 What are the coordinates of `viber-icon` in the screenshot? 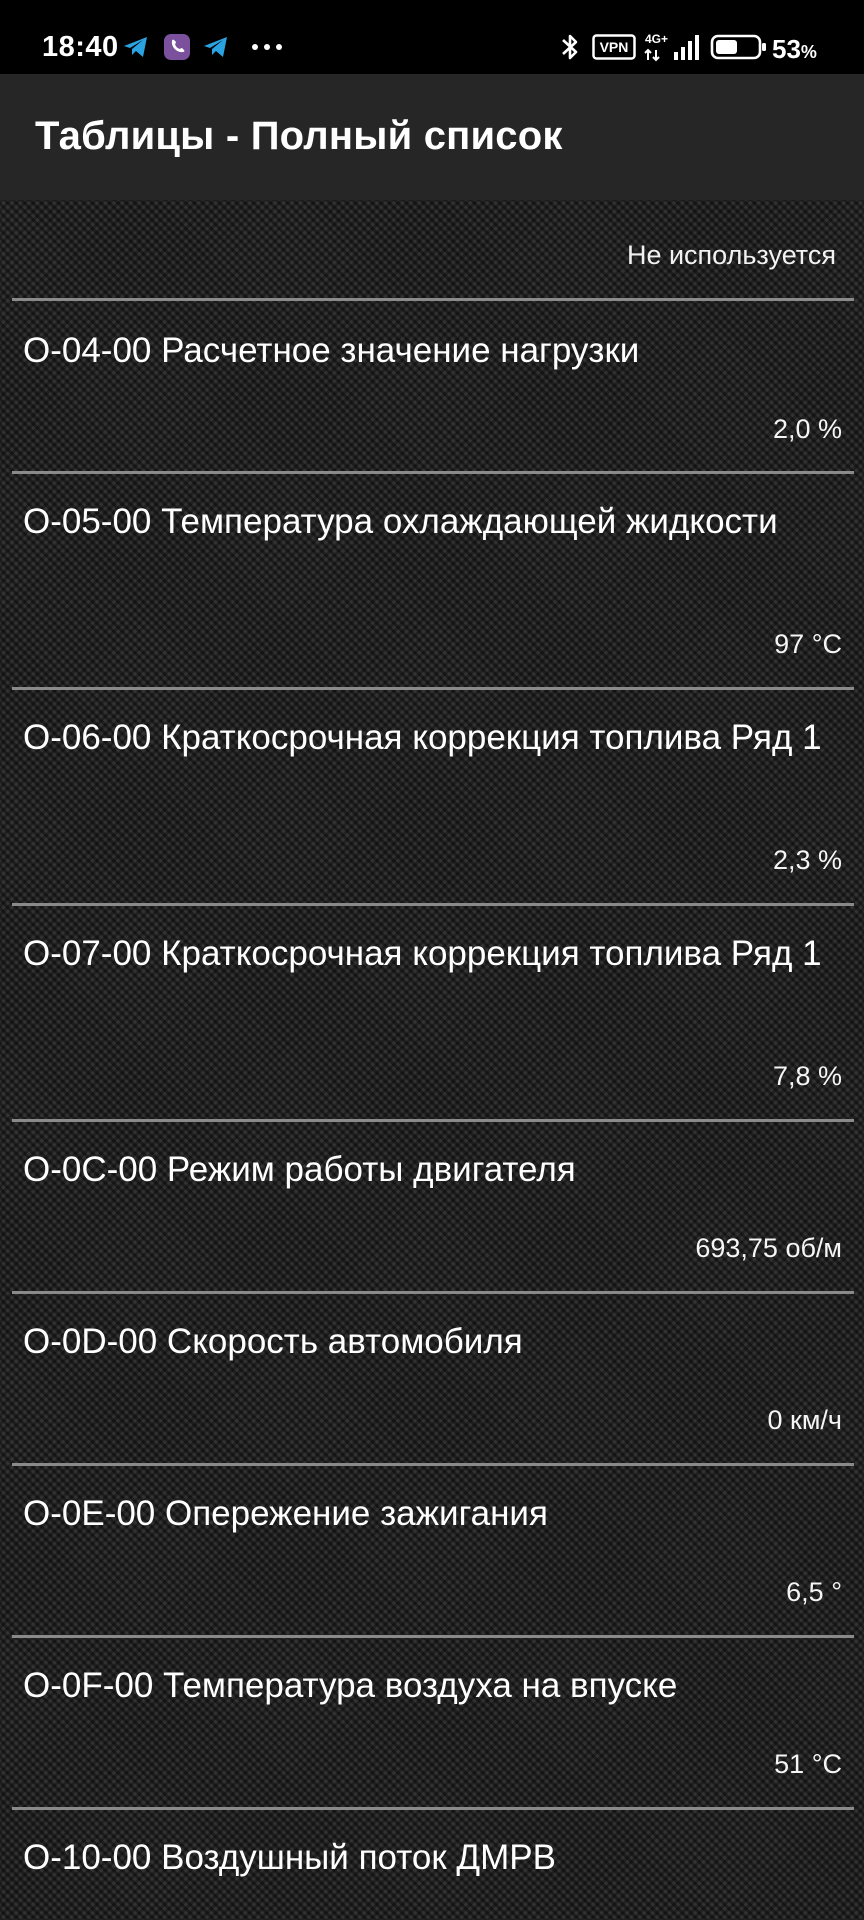 It's located at (177, 47).